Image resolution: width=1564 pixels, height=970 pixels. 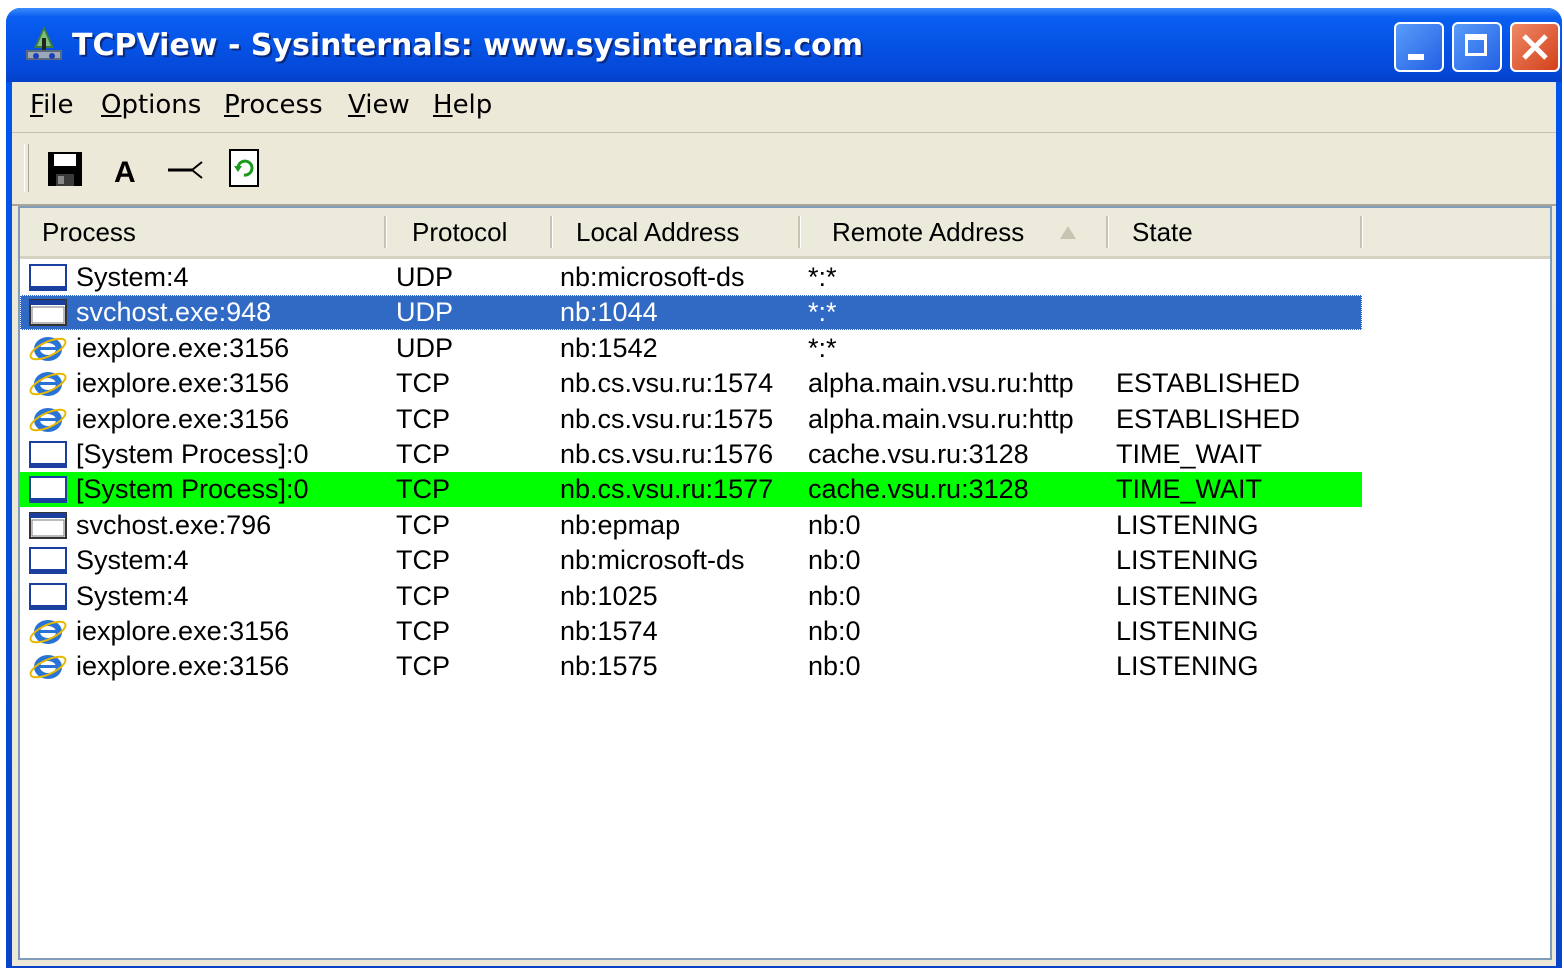 What do you see at coordinates (691, 596) in the screenshot?
I see `table-row: System:4 TCP nb:1025 nb:0 LISTENING` at bounding box center [691, 596].